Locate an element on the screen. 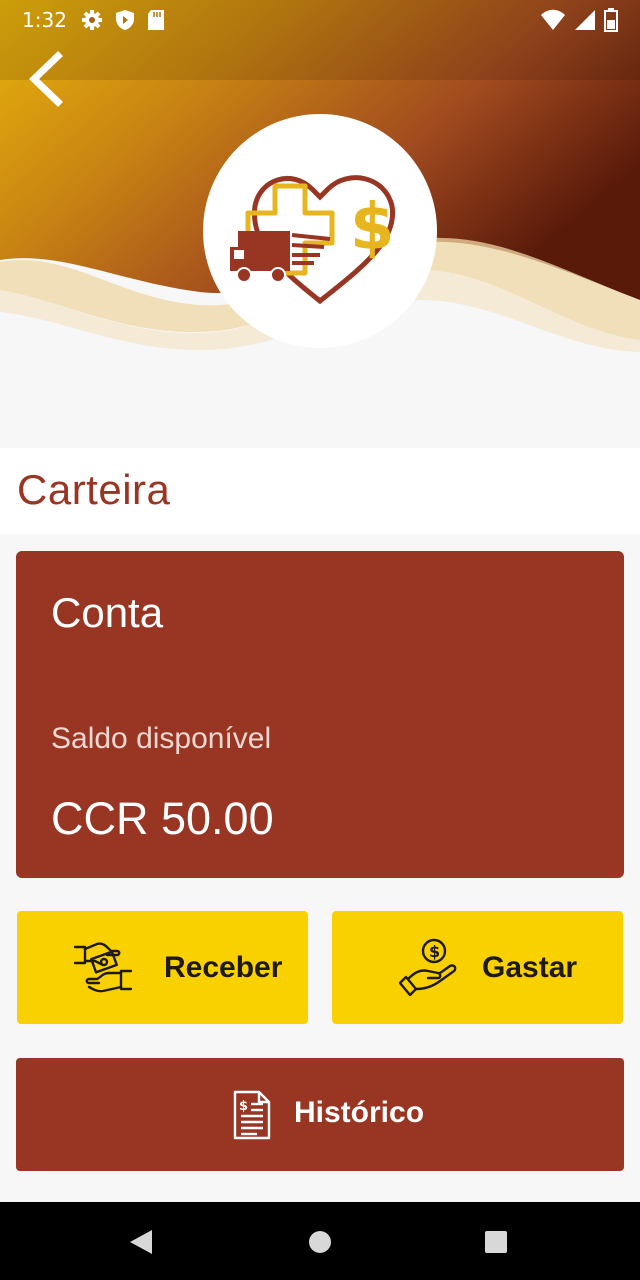  signal-icon is located at coordinates (585, 20).